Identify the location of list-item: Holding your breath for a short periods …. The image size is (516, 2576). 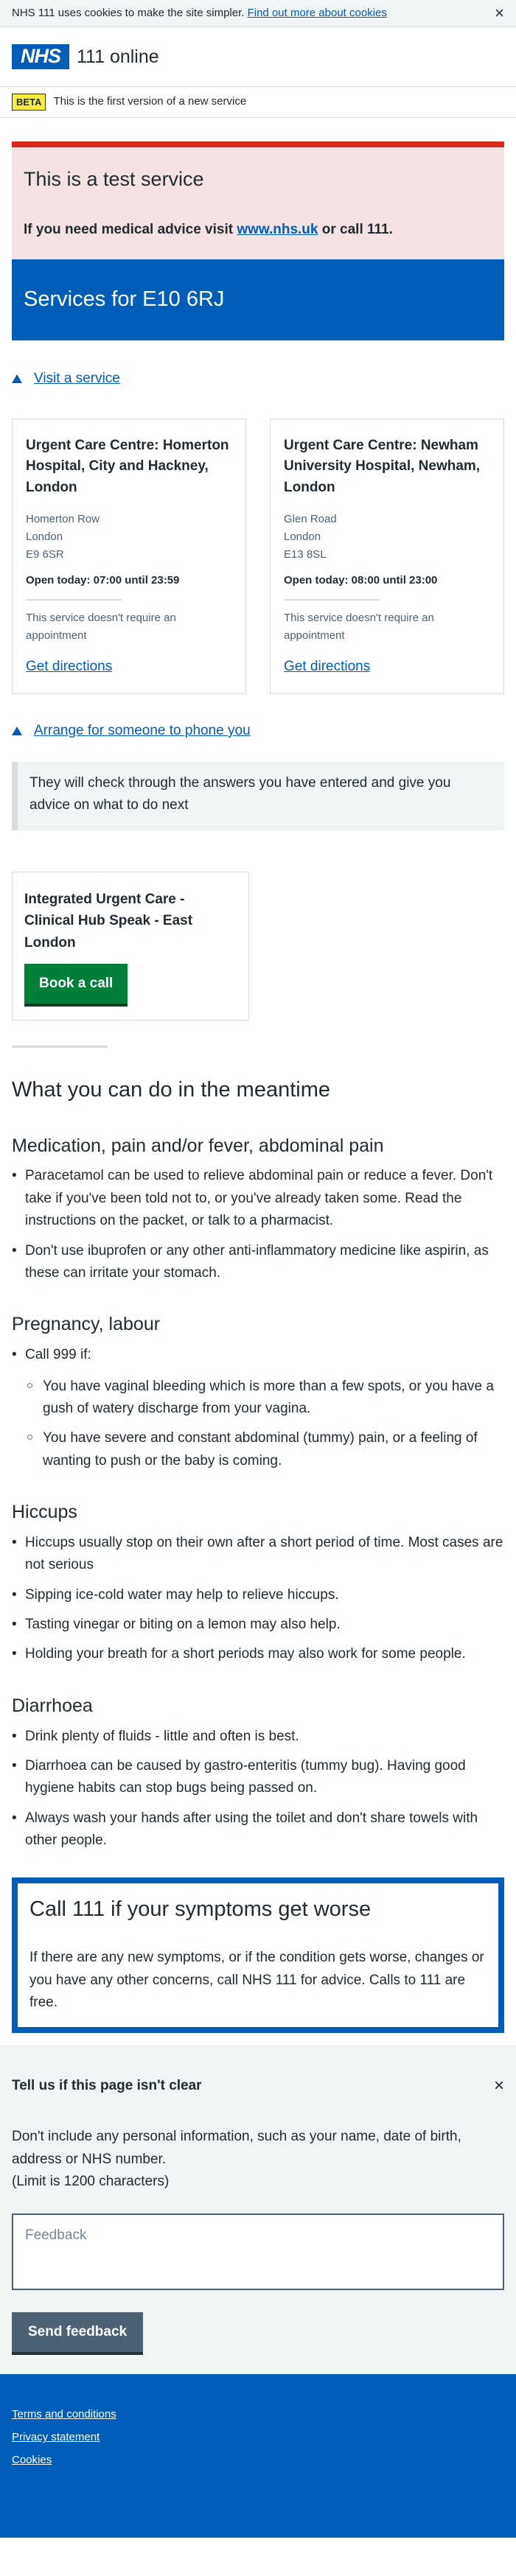
(258, 1654).